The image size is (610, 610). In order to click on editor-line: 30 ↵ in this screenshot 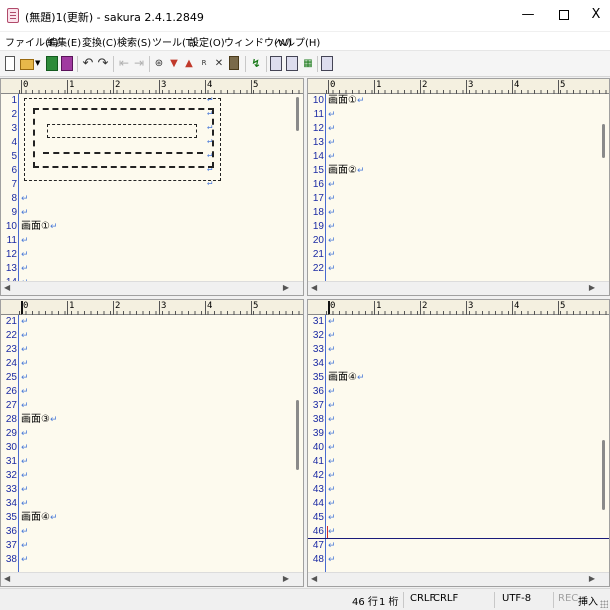, I will do `click(152, 448)`.